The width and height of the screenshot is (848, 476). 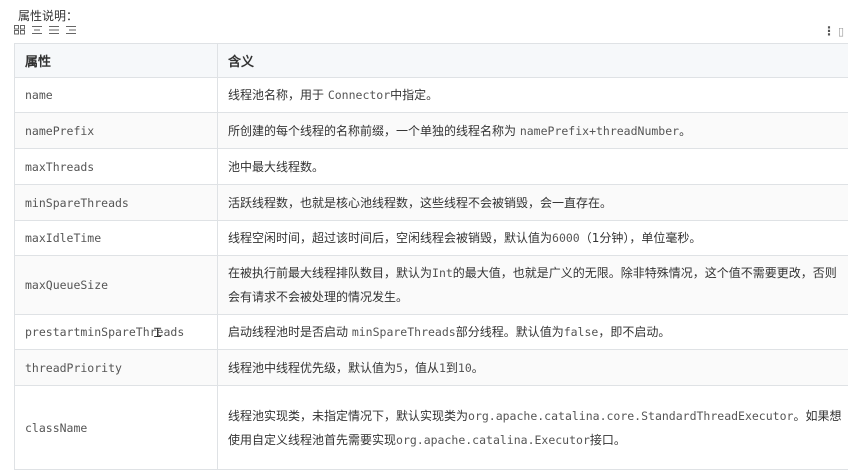 What do you see at coordinates (116, 166) in the screenshot?
I see `attribute-name: maxThreads` at bounding box center [116, 166].